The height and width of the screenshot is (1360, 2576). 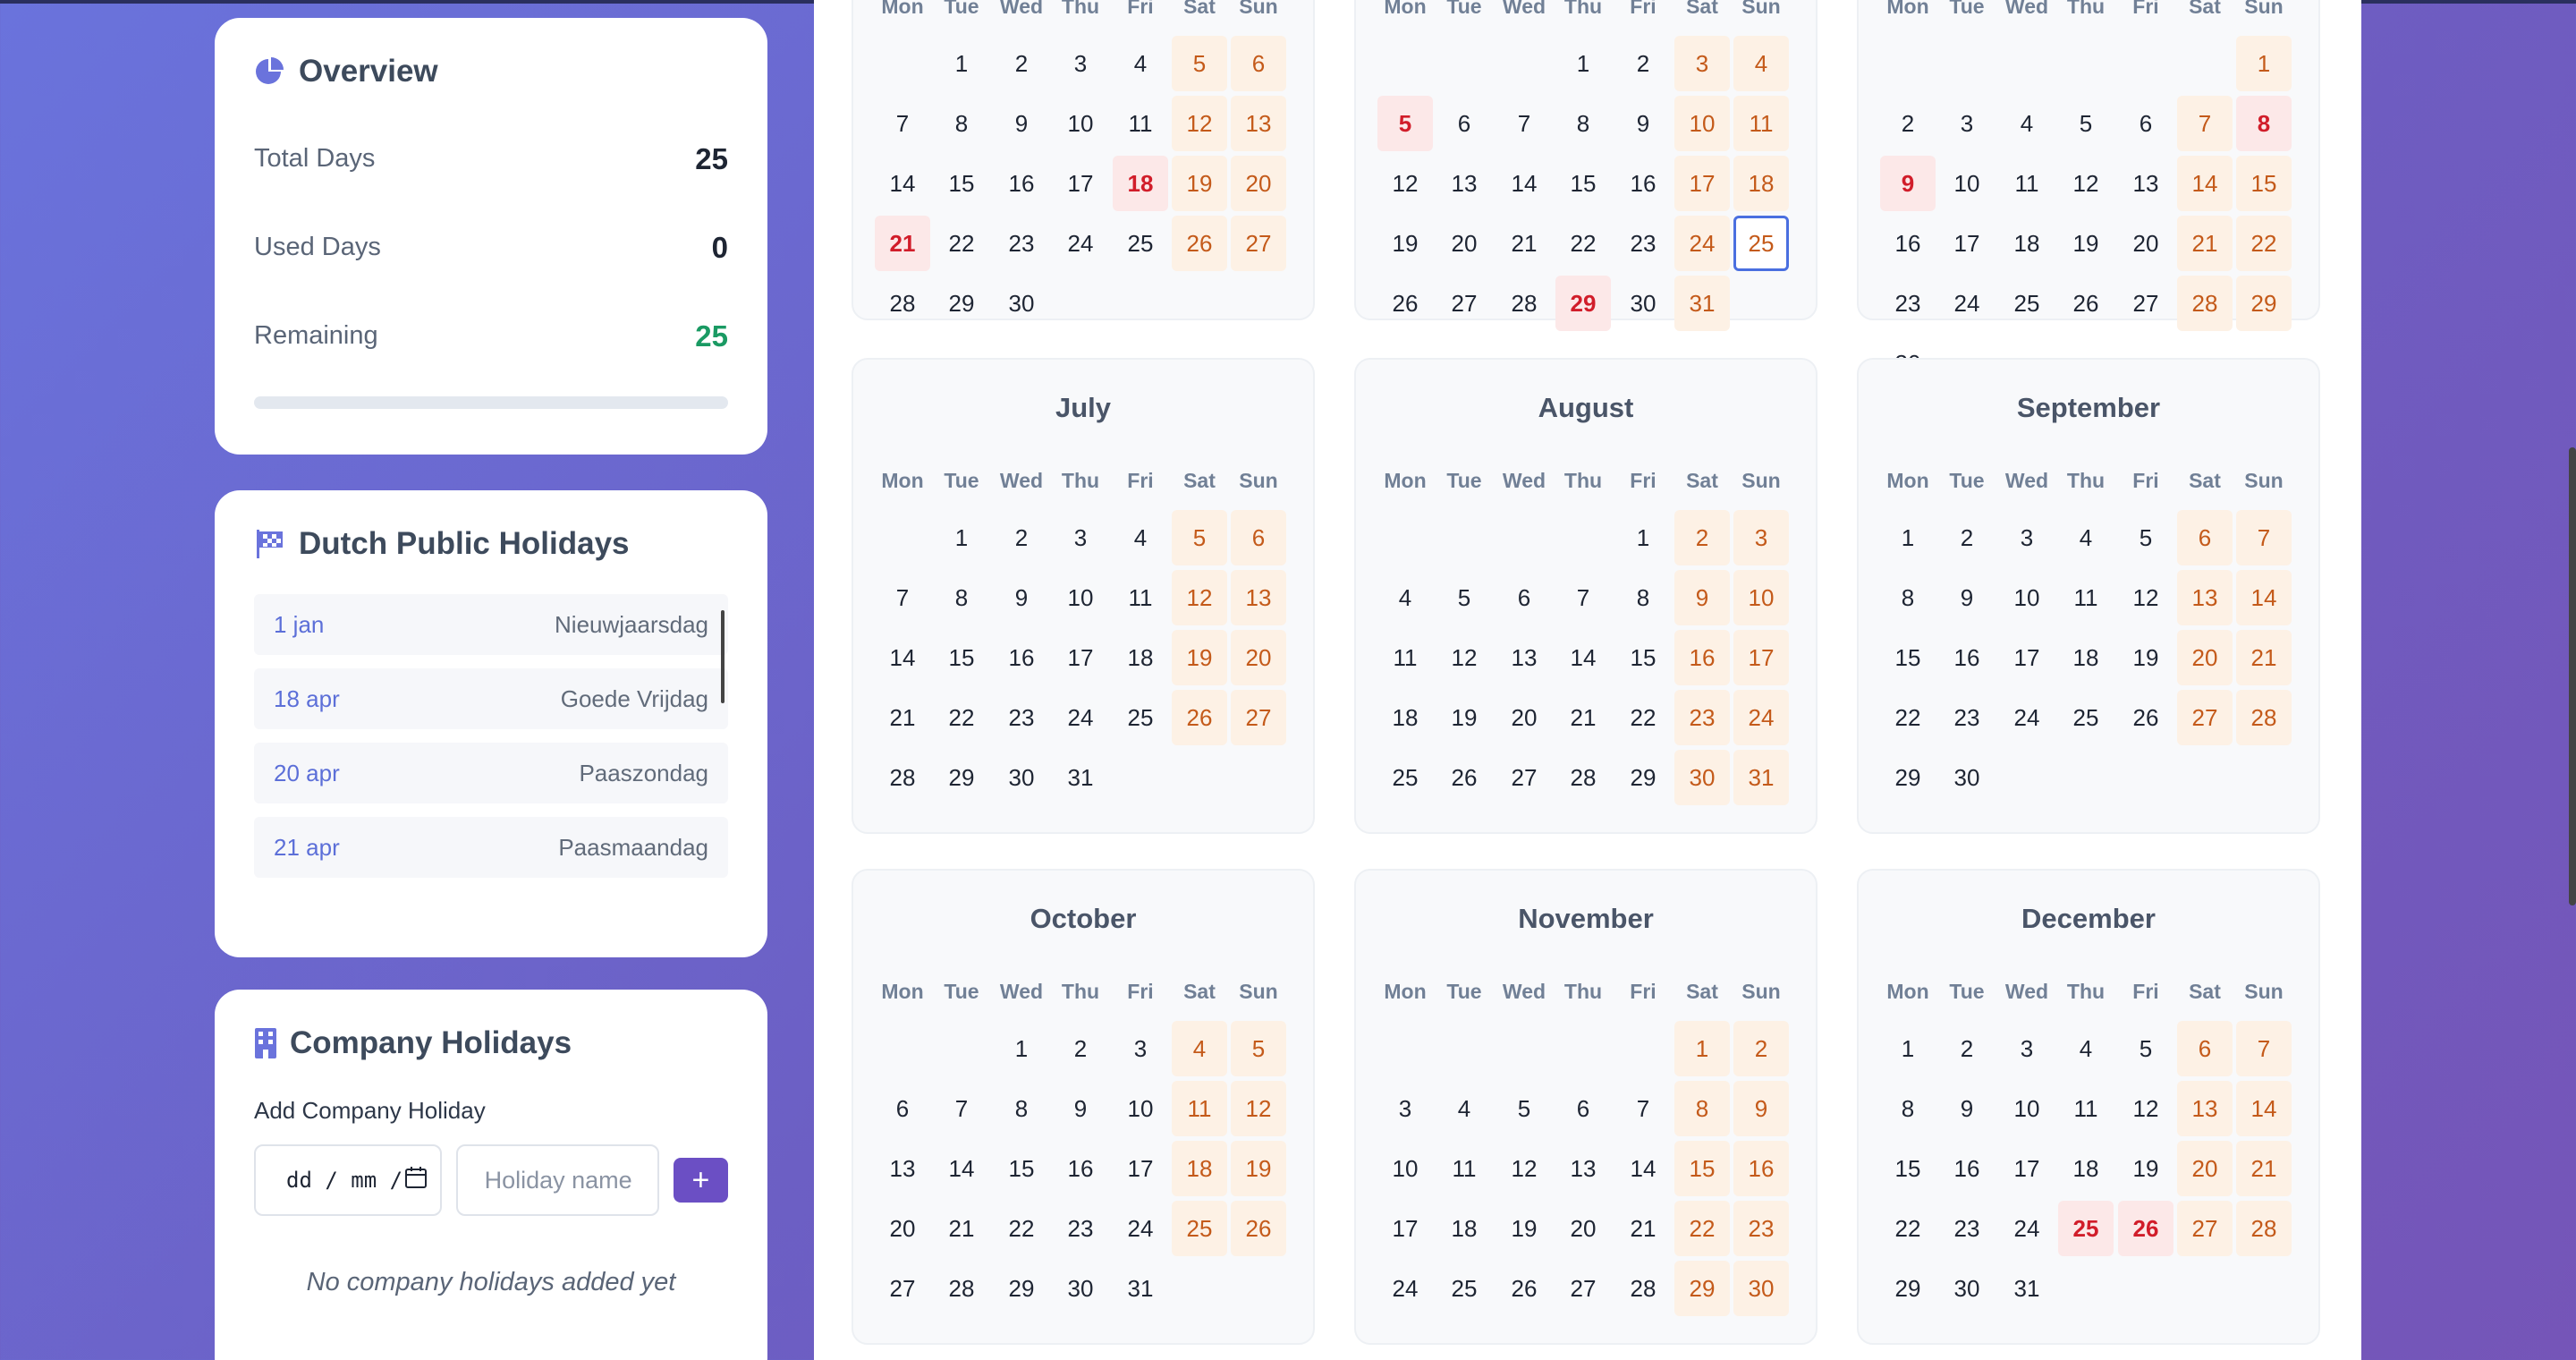 What do you see at coordinates (1583, 63) in the screenshot?
I see `day-cell: 1` at bounding box center [1583, 63].